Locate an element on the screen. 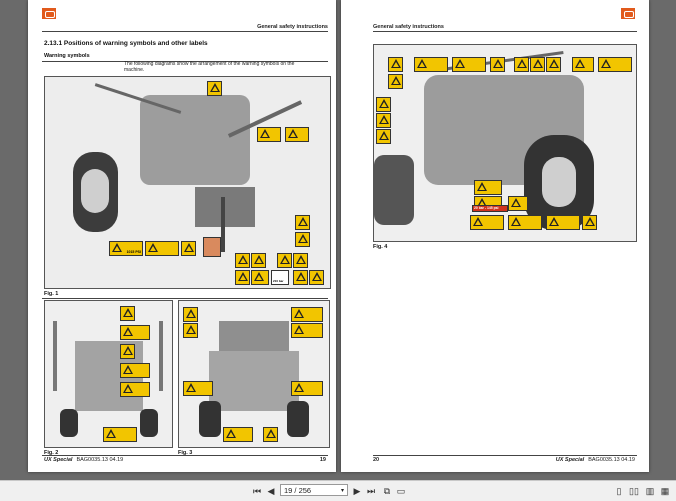 The width and height of the screenshot is (676, 501). wheel-hub is located at coordinates (559, 182).